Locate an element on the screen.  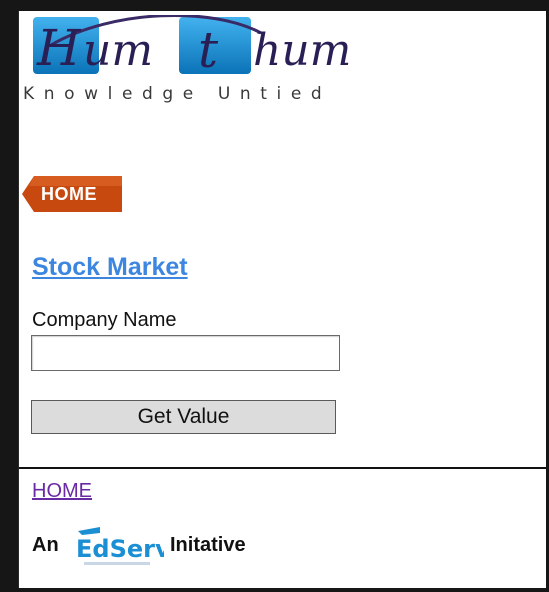
footer-divider is located at coordinates (282, 468).